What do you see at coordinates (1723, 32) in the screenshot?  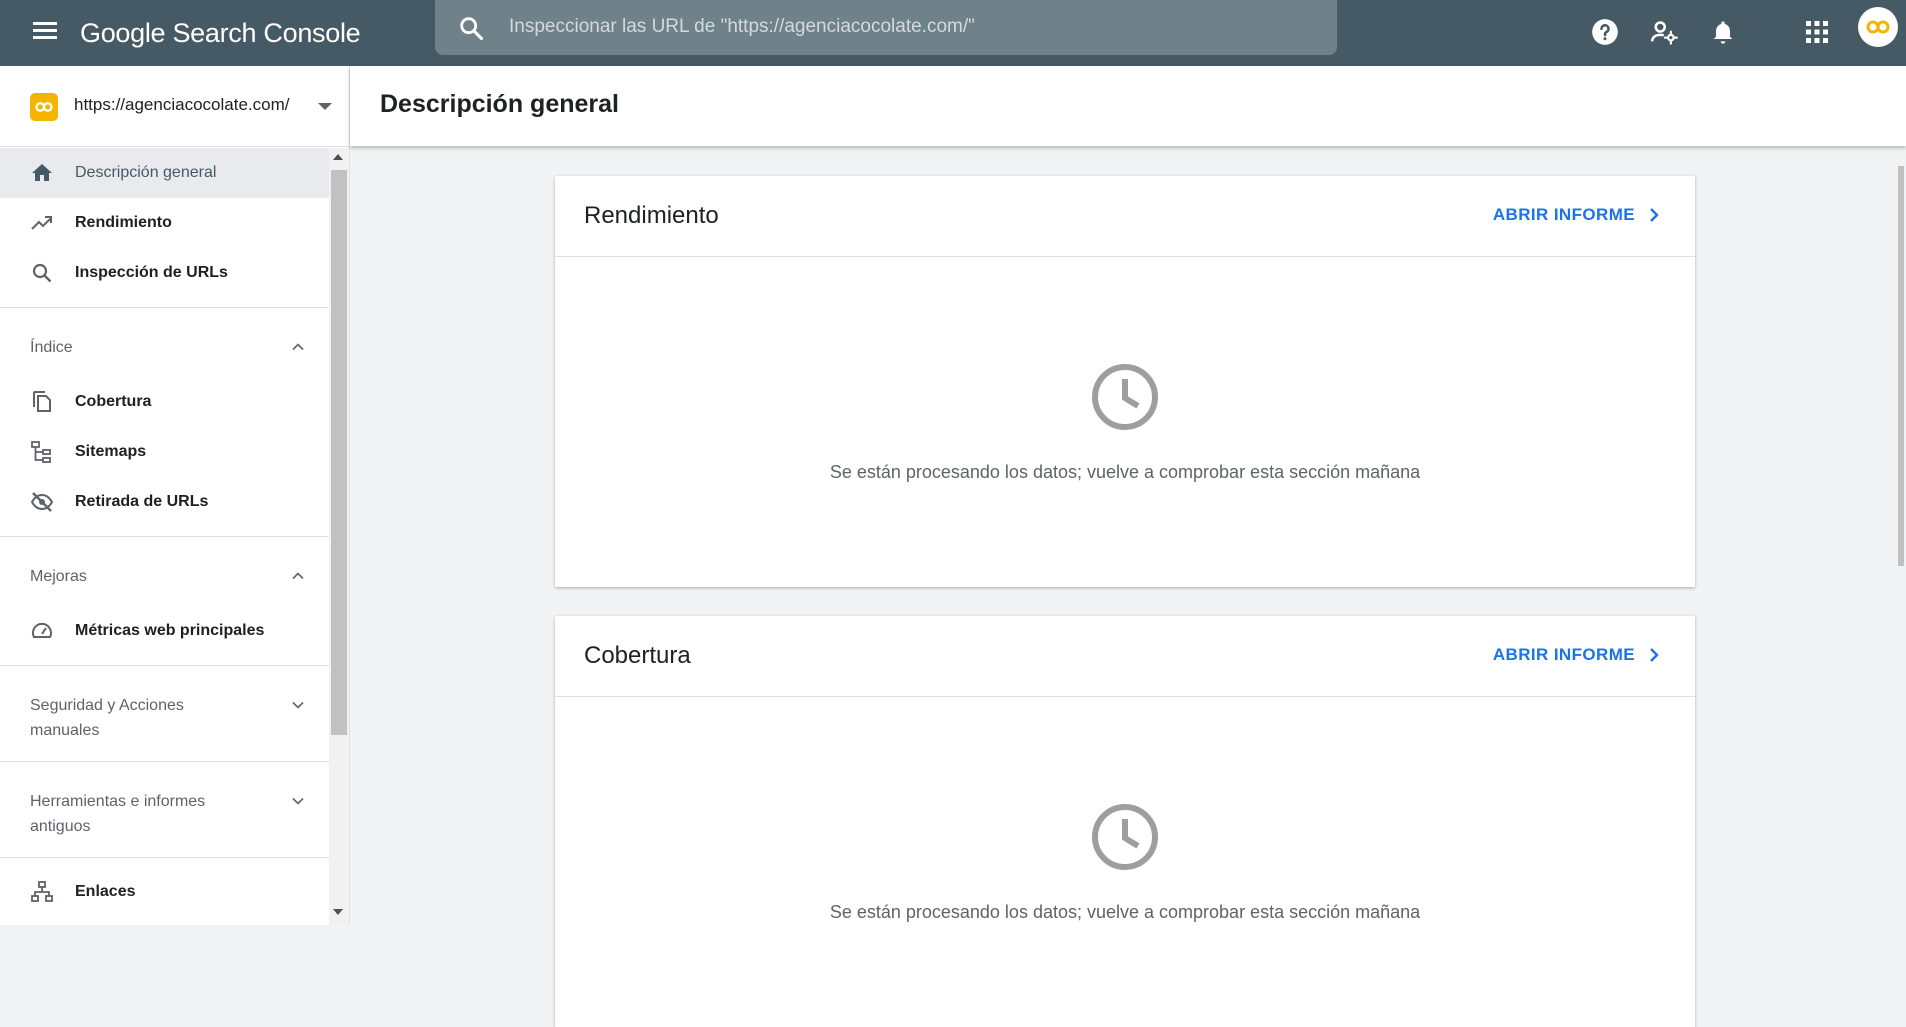 I see `notifications-icon` at bounding box center [1723, 32].